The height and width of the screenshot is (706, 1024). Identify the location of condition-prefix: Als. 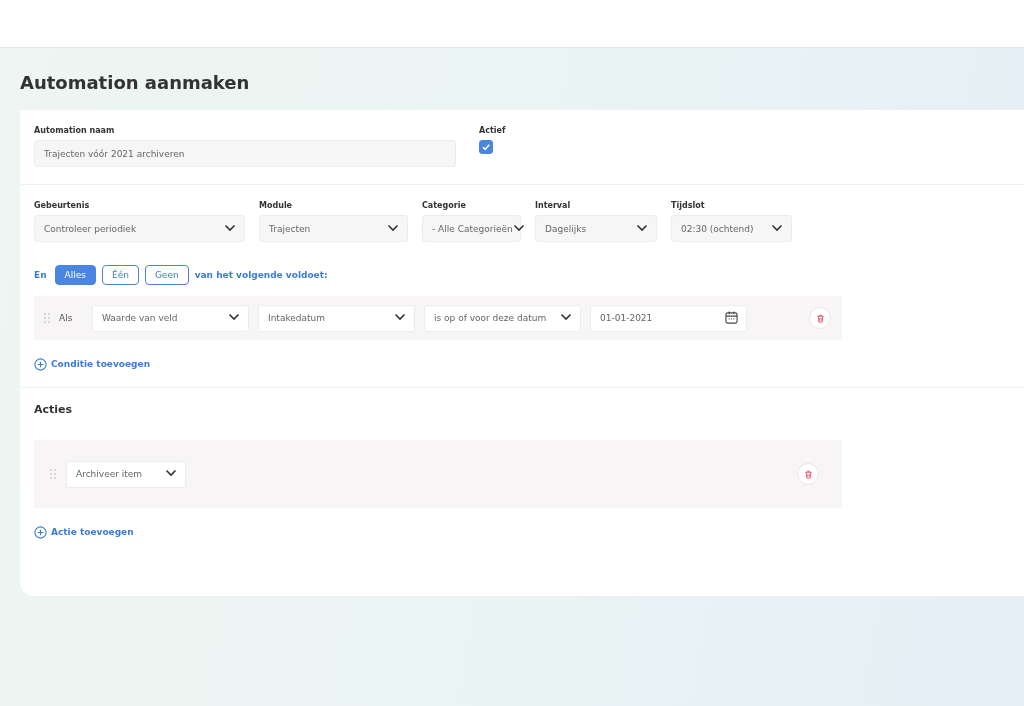
(66, 318).